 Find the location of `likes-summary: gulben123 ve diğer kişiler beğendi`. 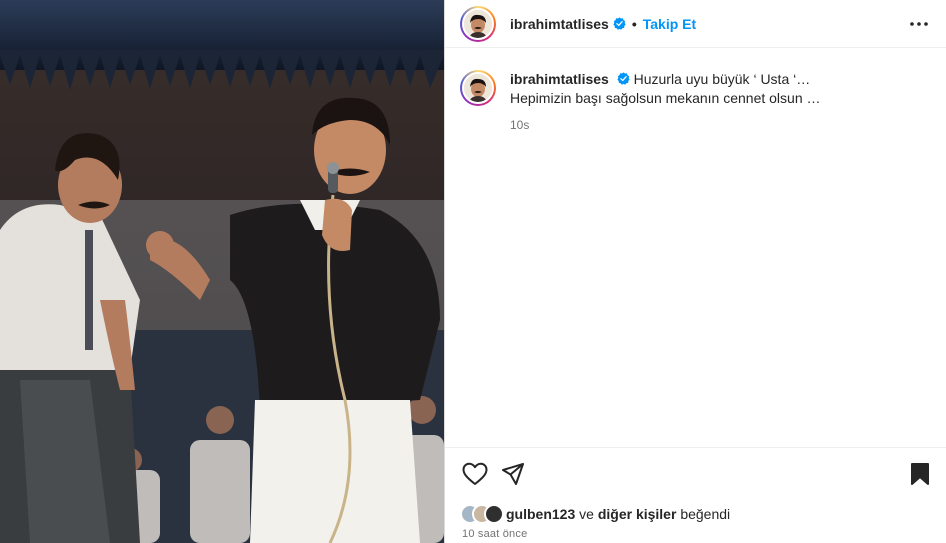

likes-summary: gulben123 ve diğer kişiler beğendi is located at coordinates (595, 514).